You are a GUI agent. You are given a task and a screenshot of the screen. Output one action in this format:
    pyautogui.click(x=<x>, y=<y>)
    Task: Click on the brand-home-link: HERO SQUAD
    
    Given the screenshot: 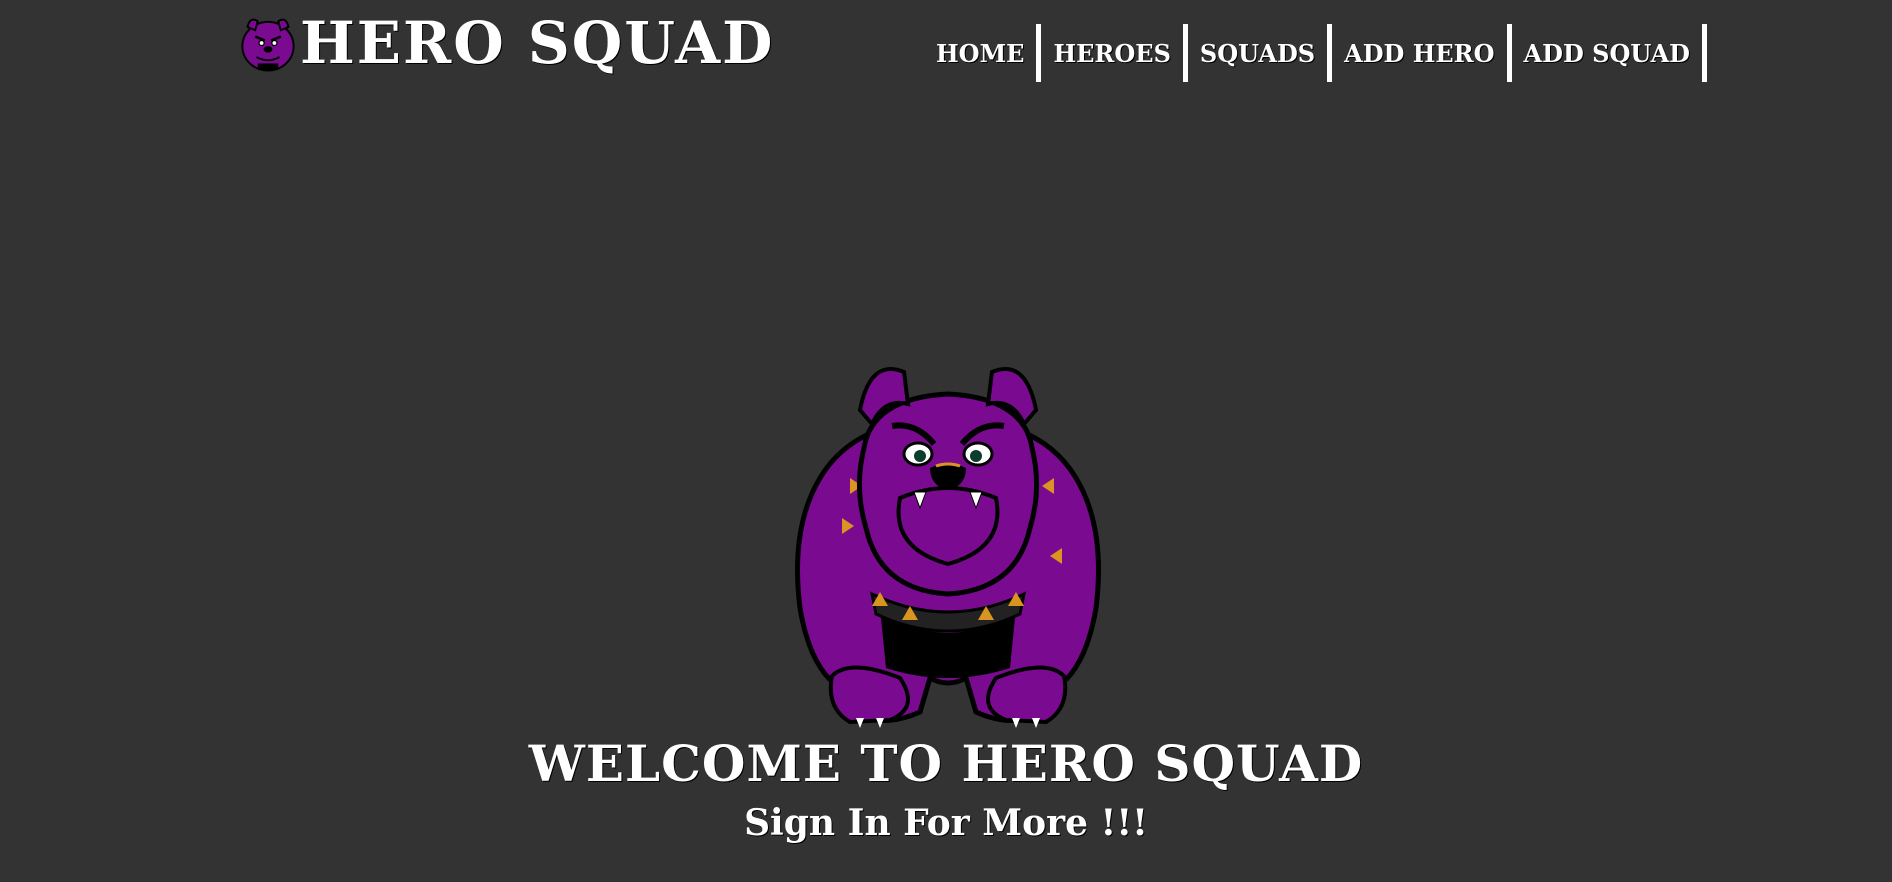 What is the action you would take?
    pyautogui.click(x=505, y=43)
    